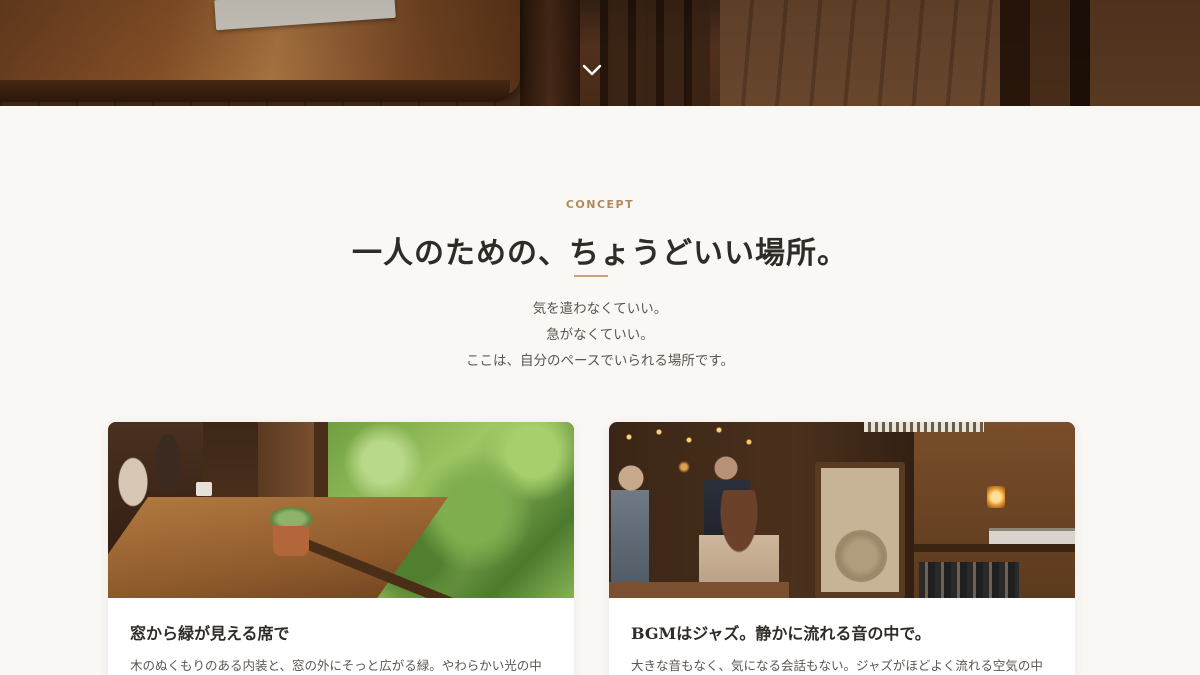 The width and height of the screenshot is (1200, 675). I want to click on concept-line: ここは、自分のペースでいられる場所です。, so click(600, 361).